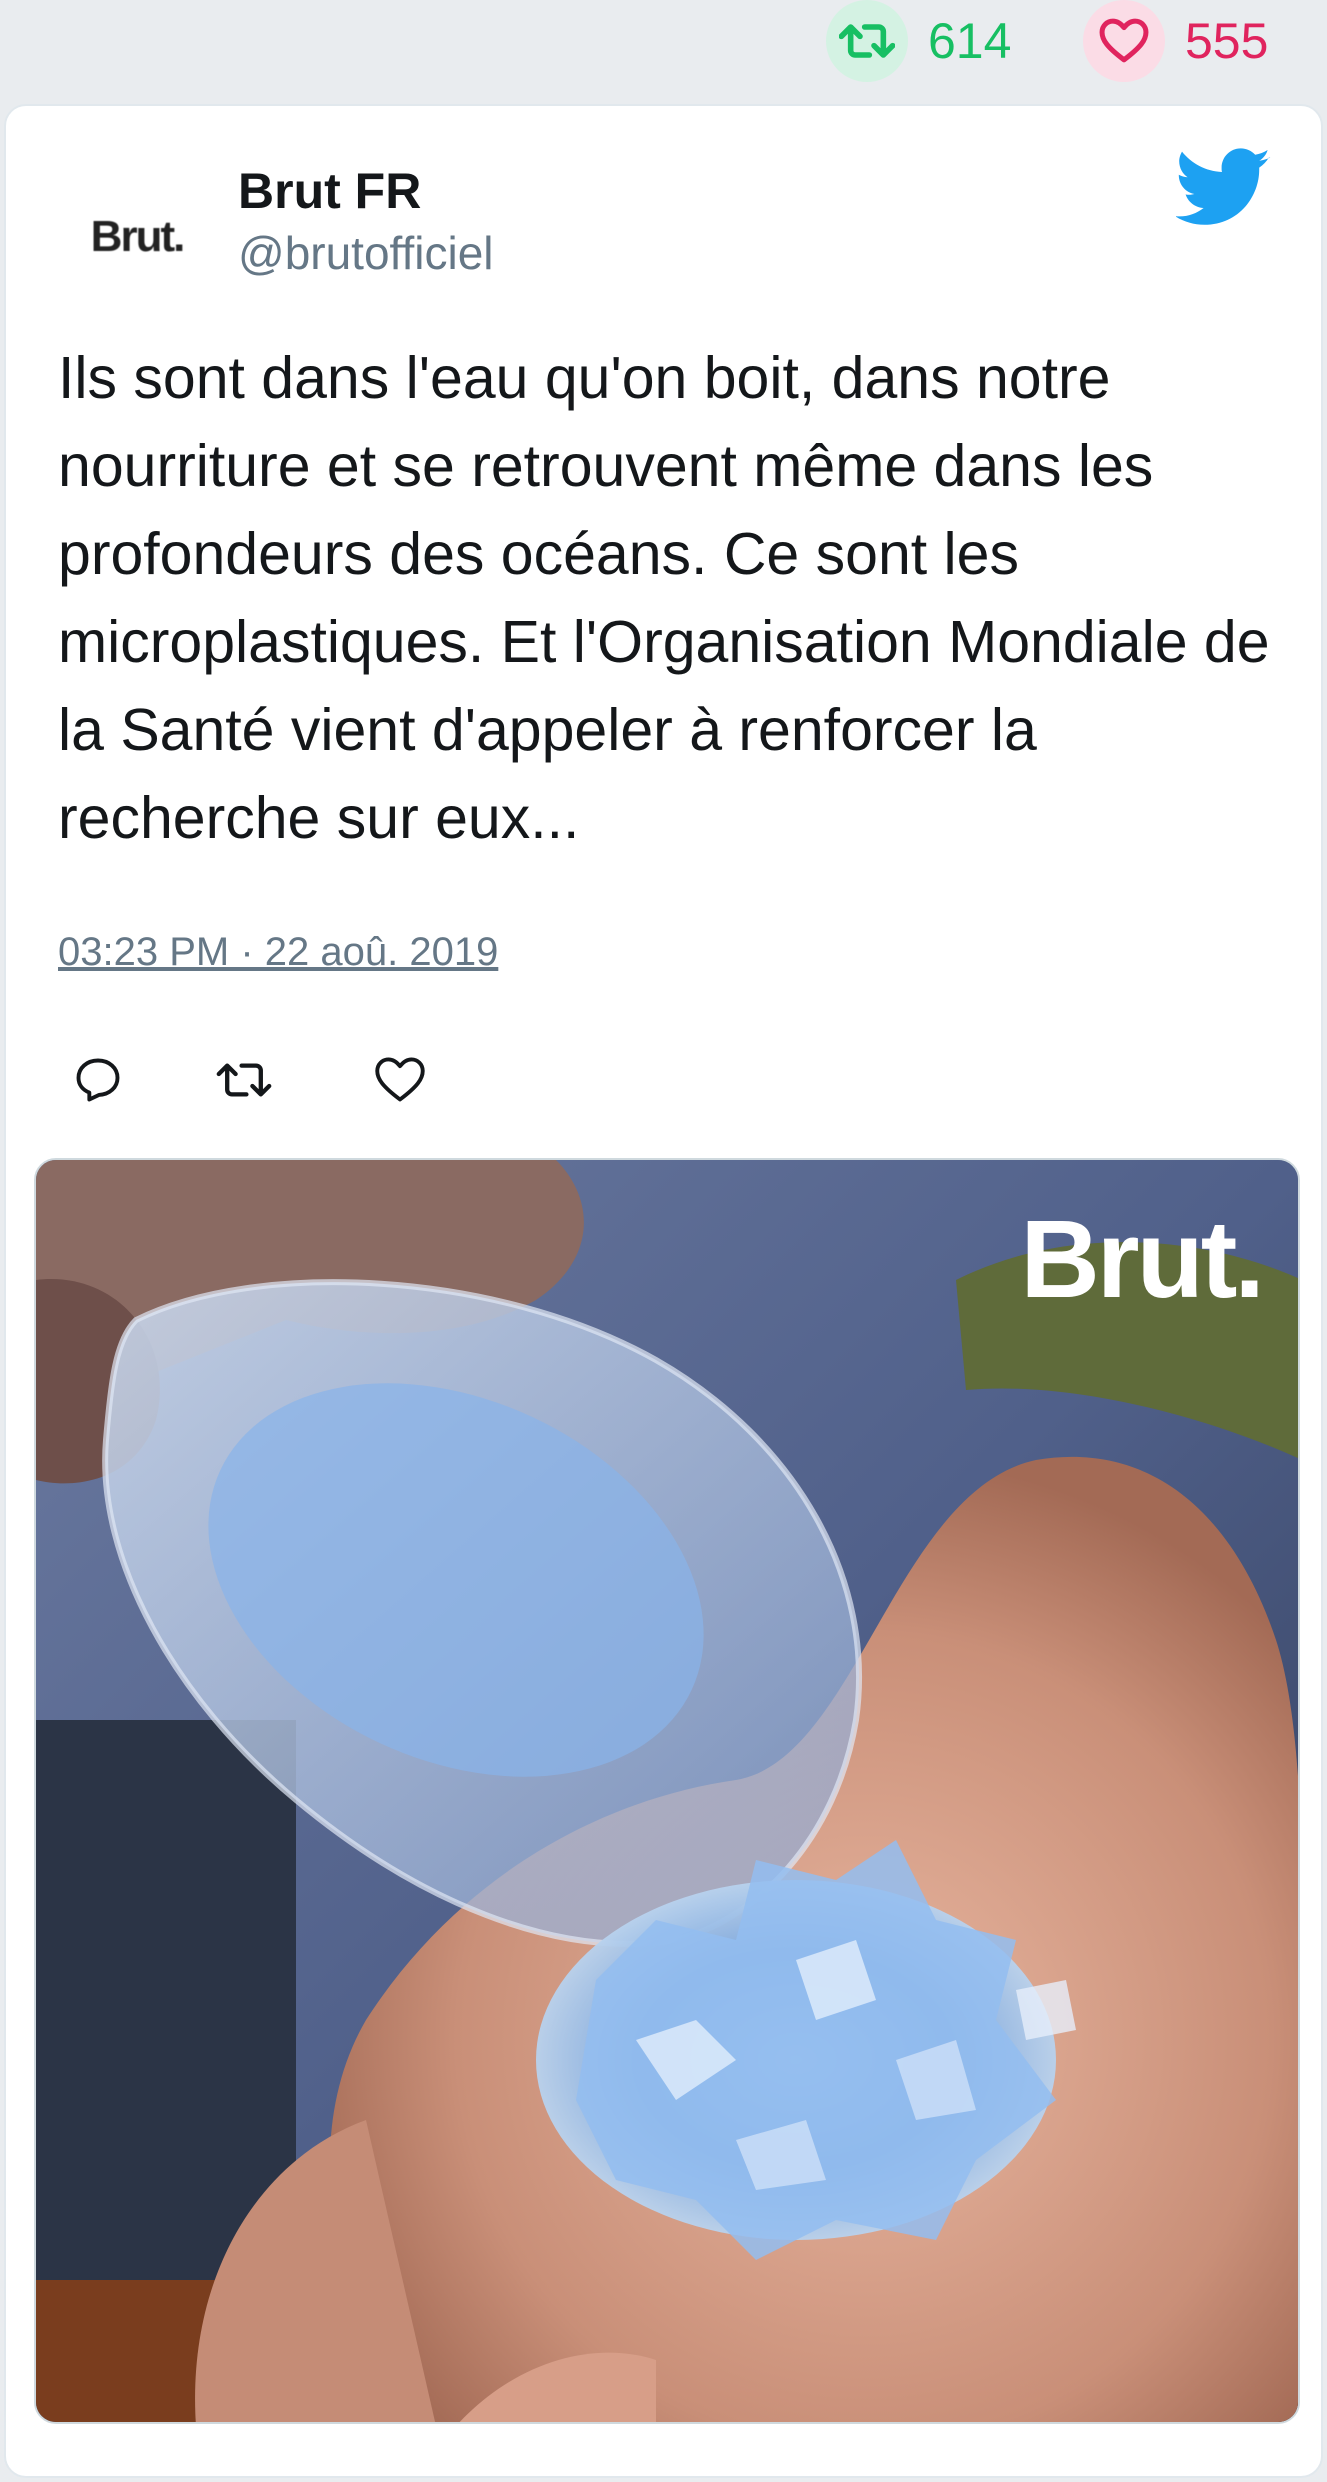  Describe the element at coordinates (366, 253) in the screenshot. I see `author-handle: @brutofficiel` at that location.